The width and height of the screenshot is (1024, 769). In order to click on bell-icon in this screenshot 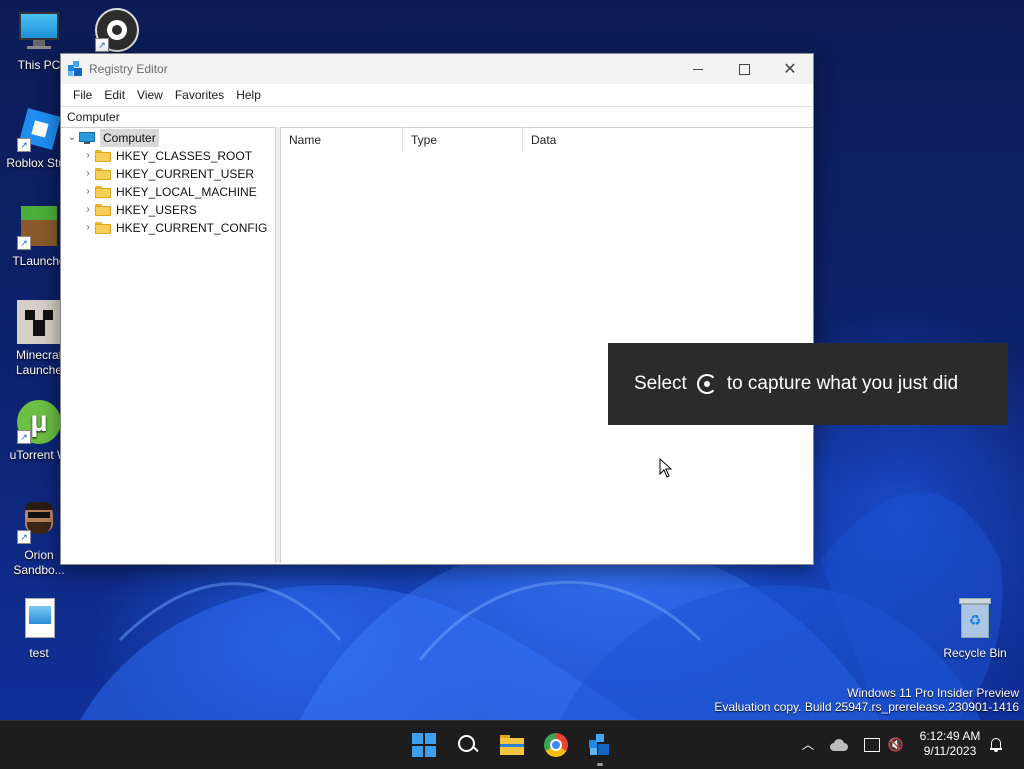, I will do `click(996, 745)`.